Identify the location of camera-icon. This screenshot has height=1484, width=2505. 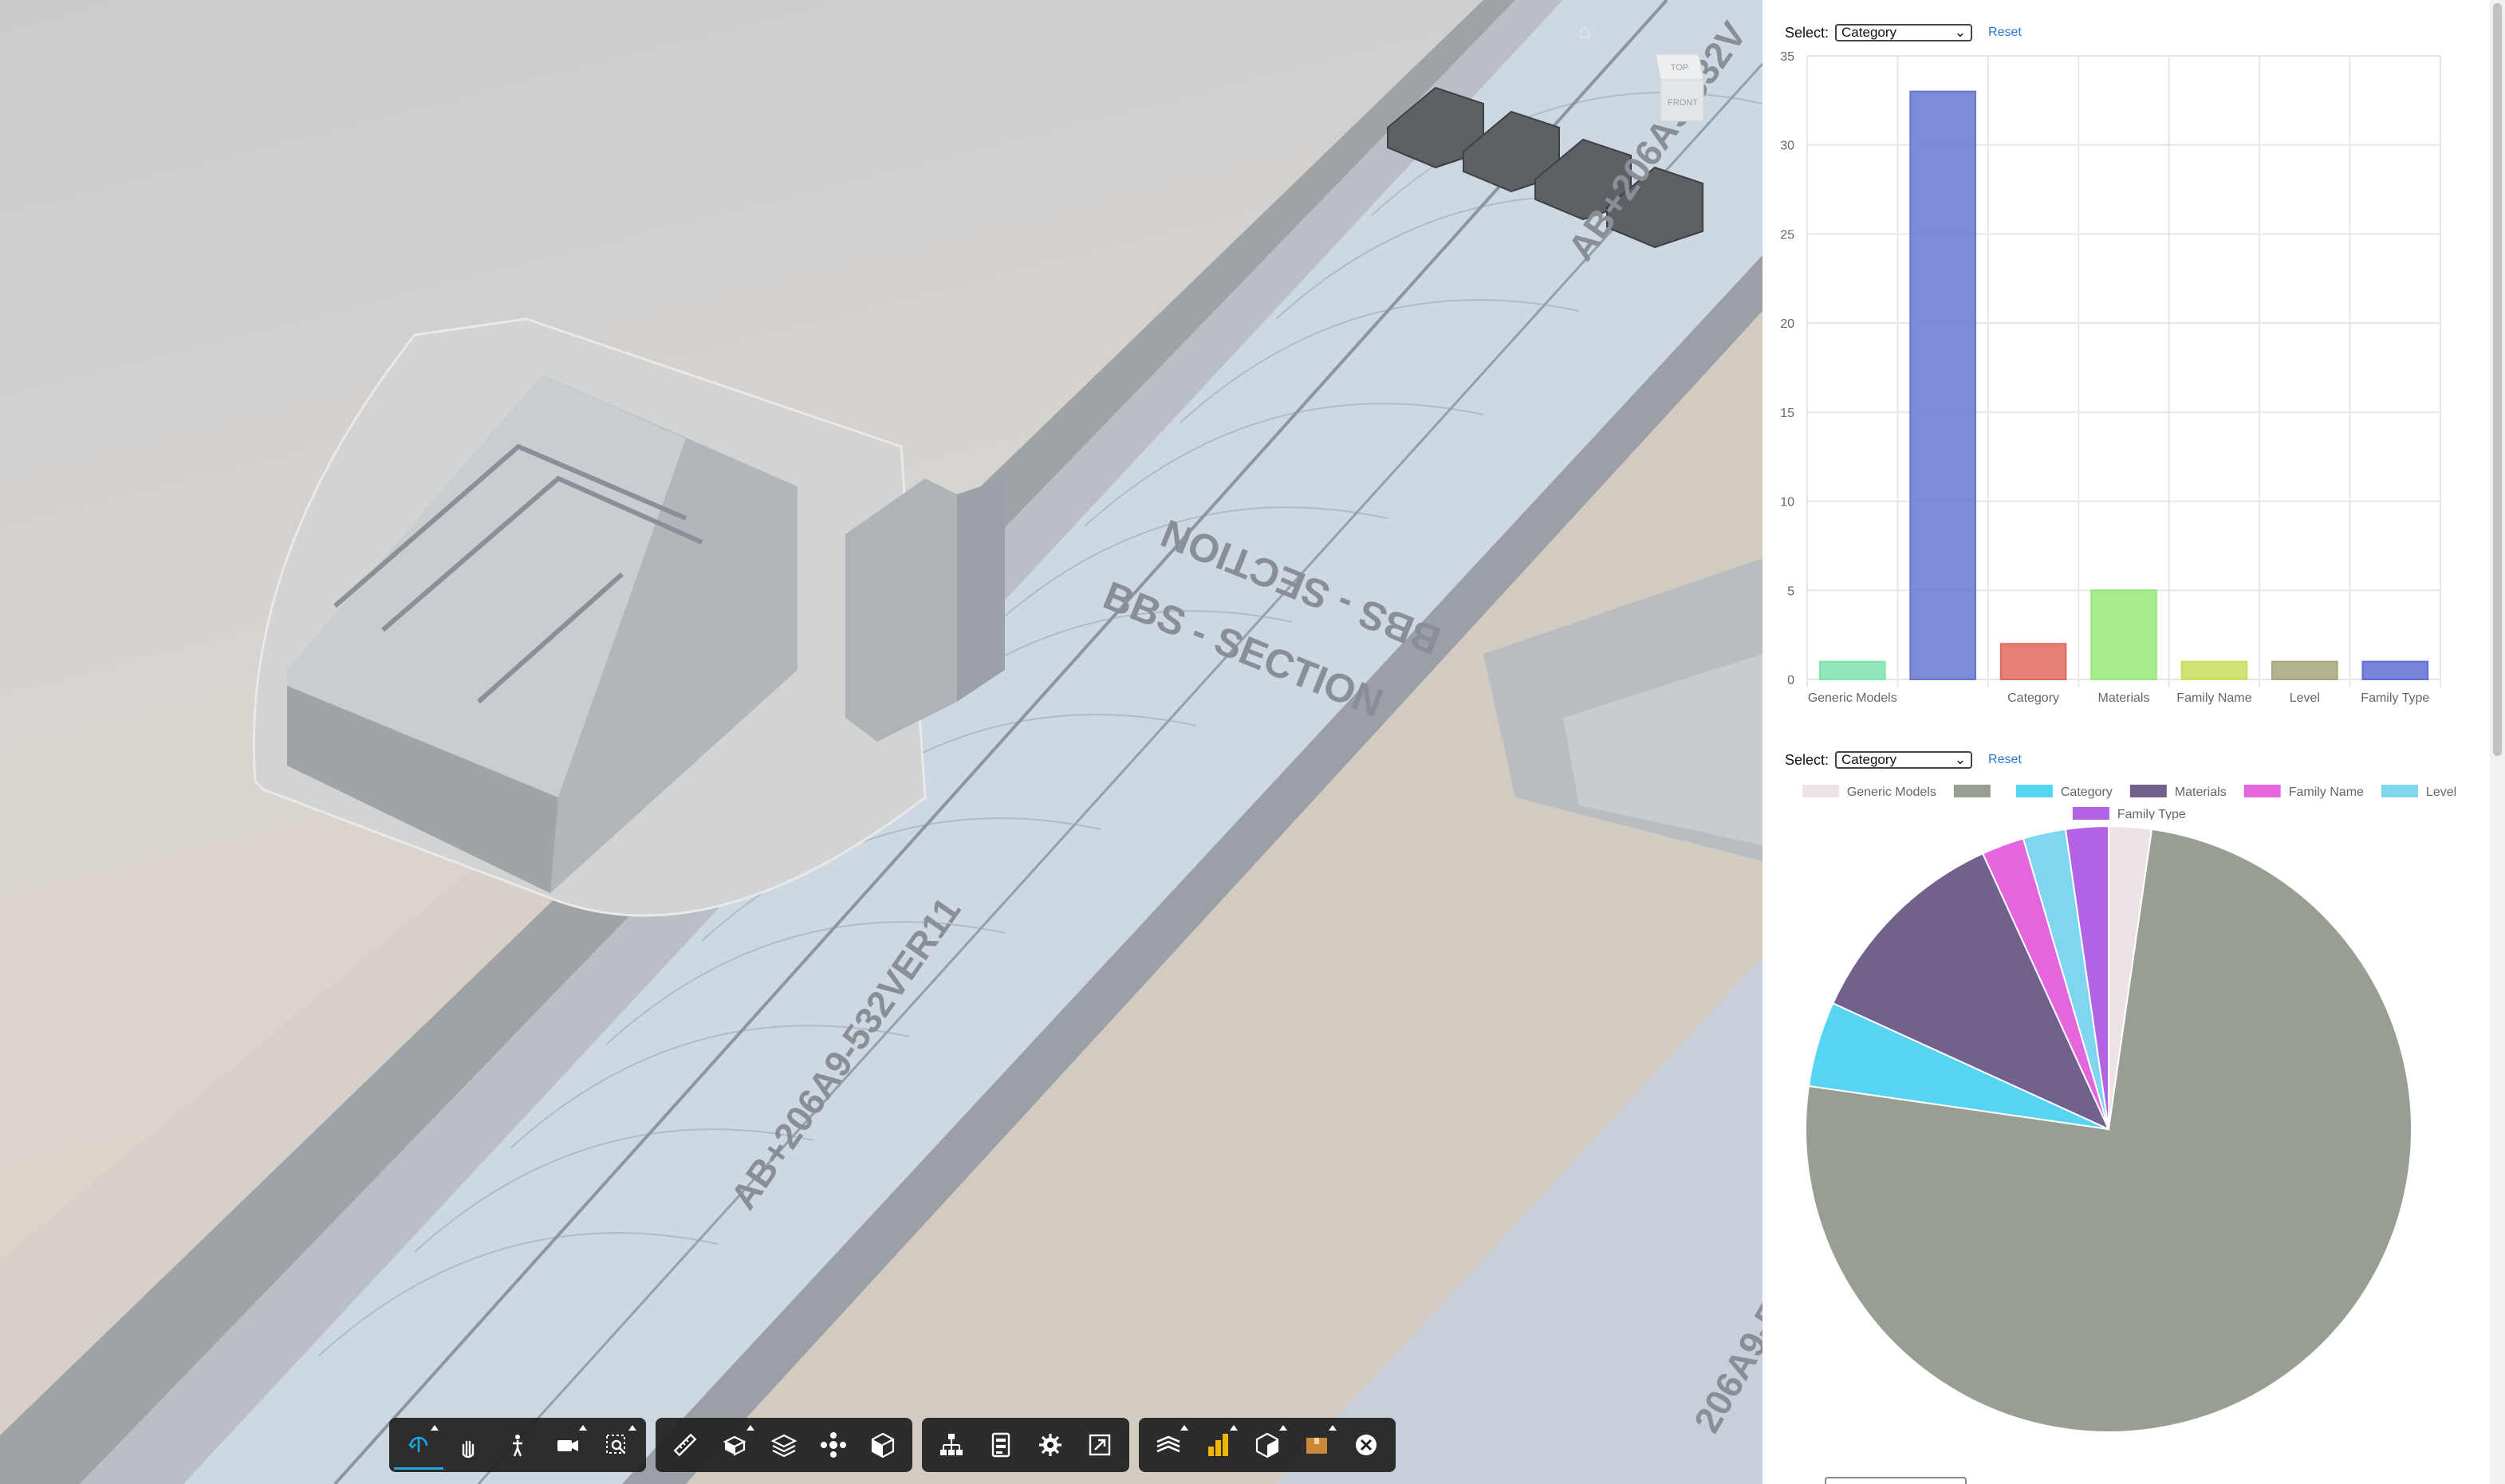
(567, 1445).